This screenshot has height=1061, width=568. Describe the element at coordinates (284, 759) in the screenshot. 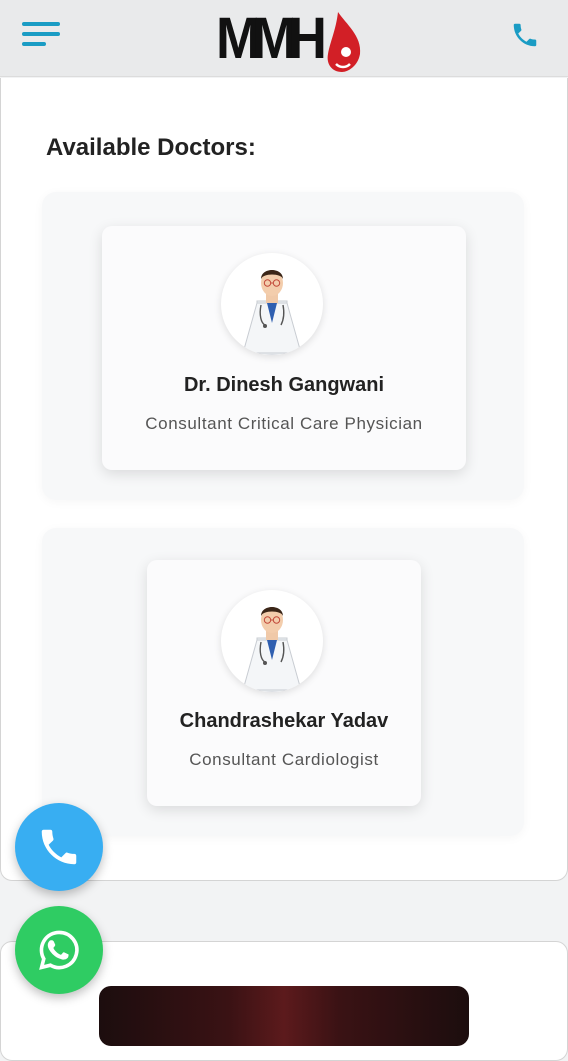

I see `doctor-role: Consultant Cardiologist` at that location.